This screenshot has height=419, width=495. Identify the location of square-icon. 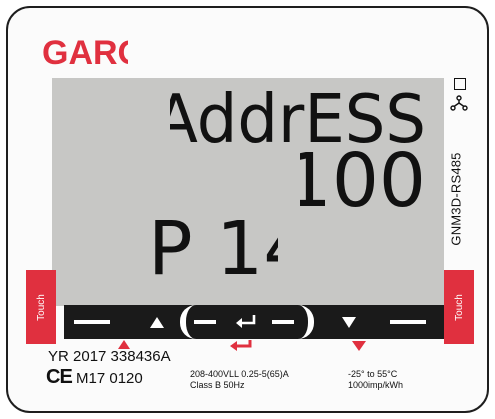
(460, 84).